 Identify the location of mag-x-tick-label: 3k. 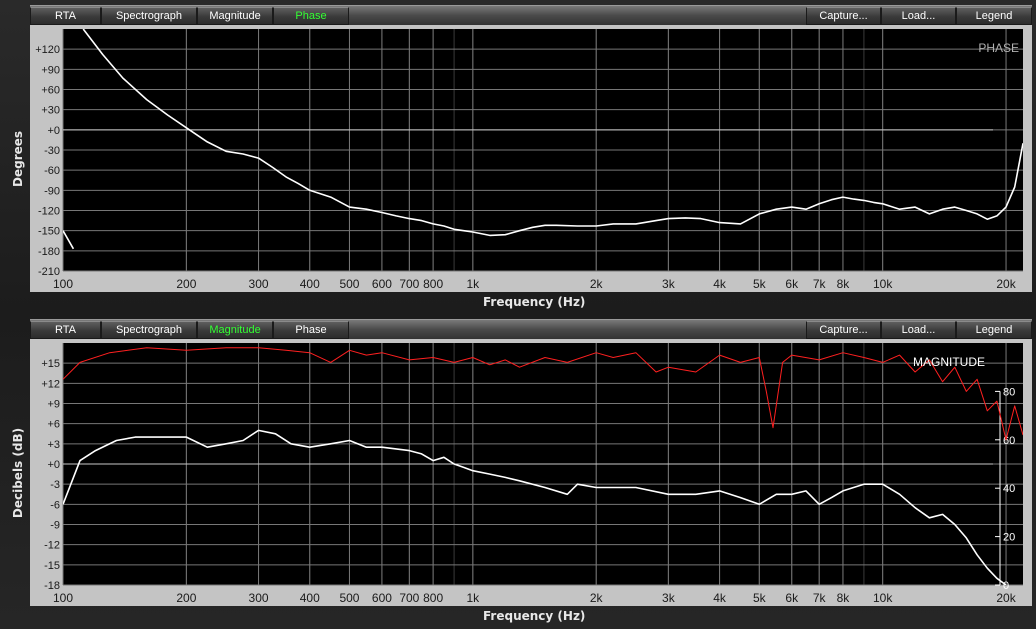
(669, 598).